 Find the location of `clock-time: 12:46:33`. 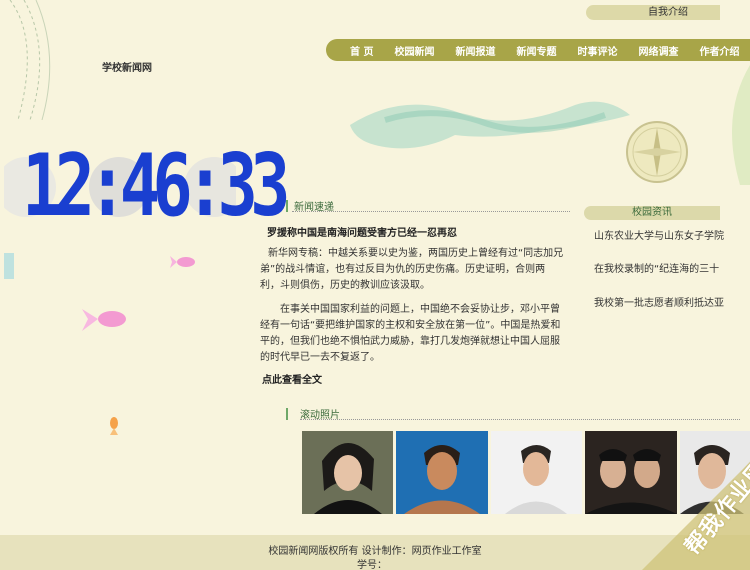

clock-time: 12:46:33 is located at coordinates (156, 186).